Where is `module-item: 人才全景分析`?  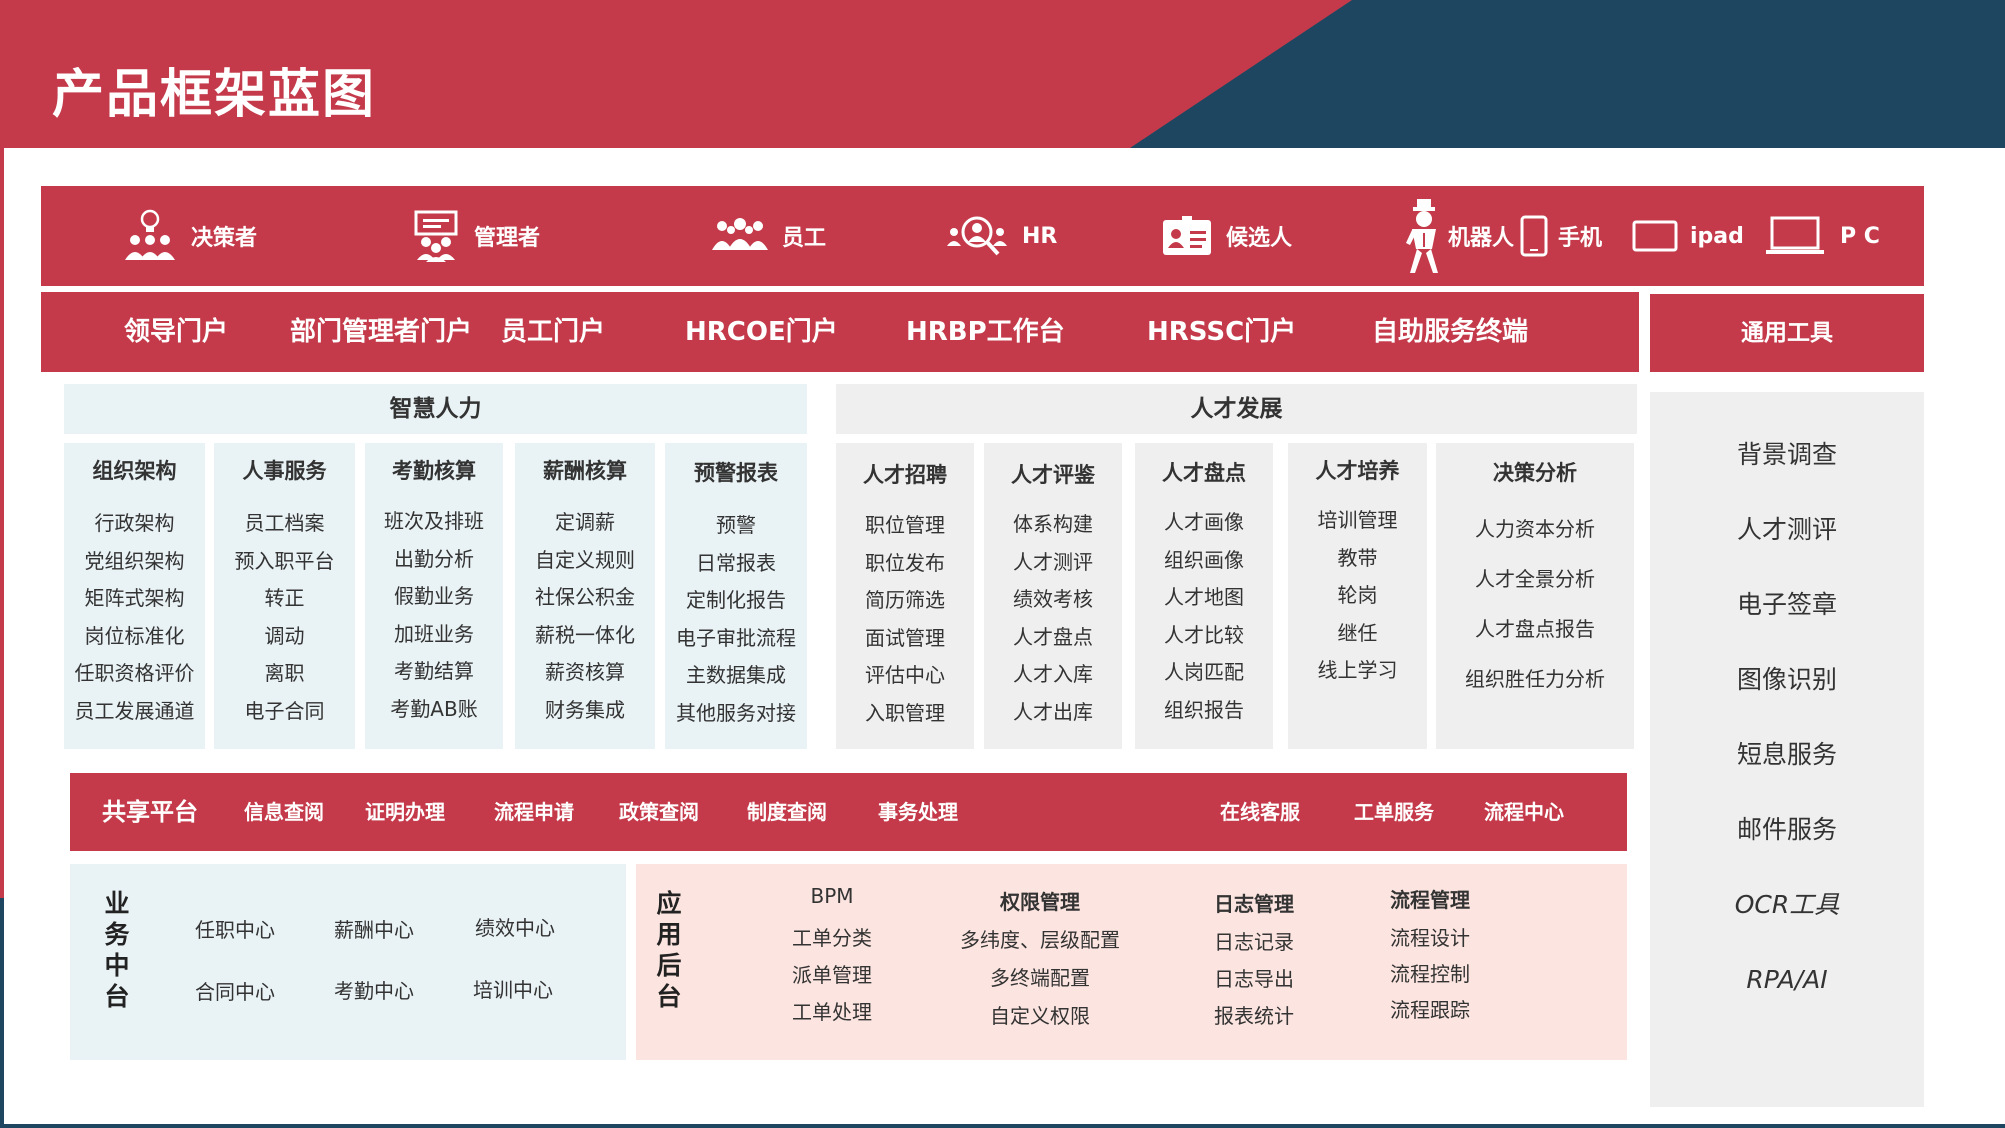
module-item: 人才全景分析 is located at coordinates (1535, 588).